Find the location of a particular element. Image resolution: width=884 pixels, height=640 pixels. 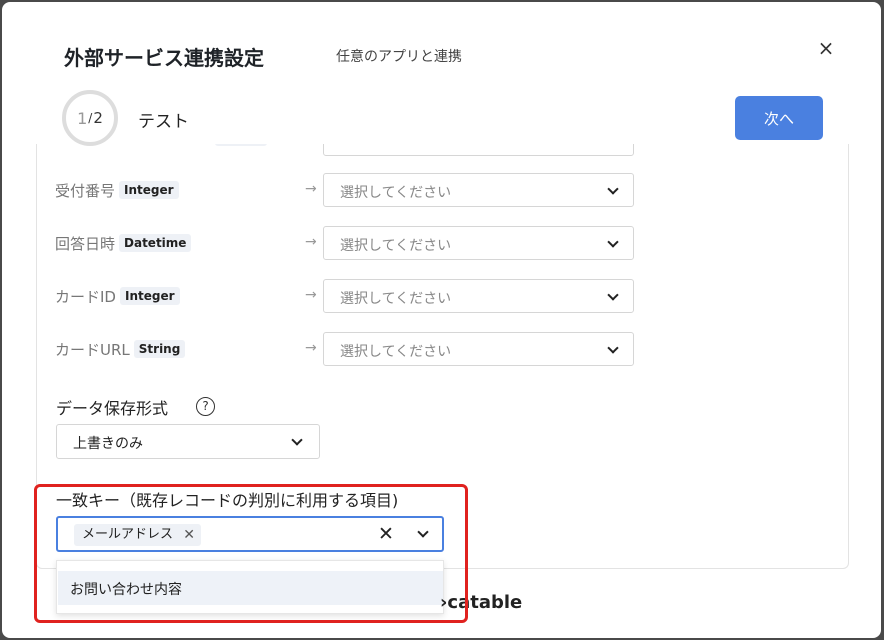

field-label: 受付番号 Integer is located at coordinates (117, 190).